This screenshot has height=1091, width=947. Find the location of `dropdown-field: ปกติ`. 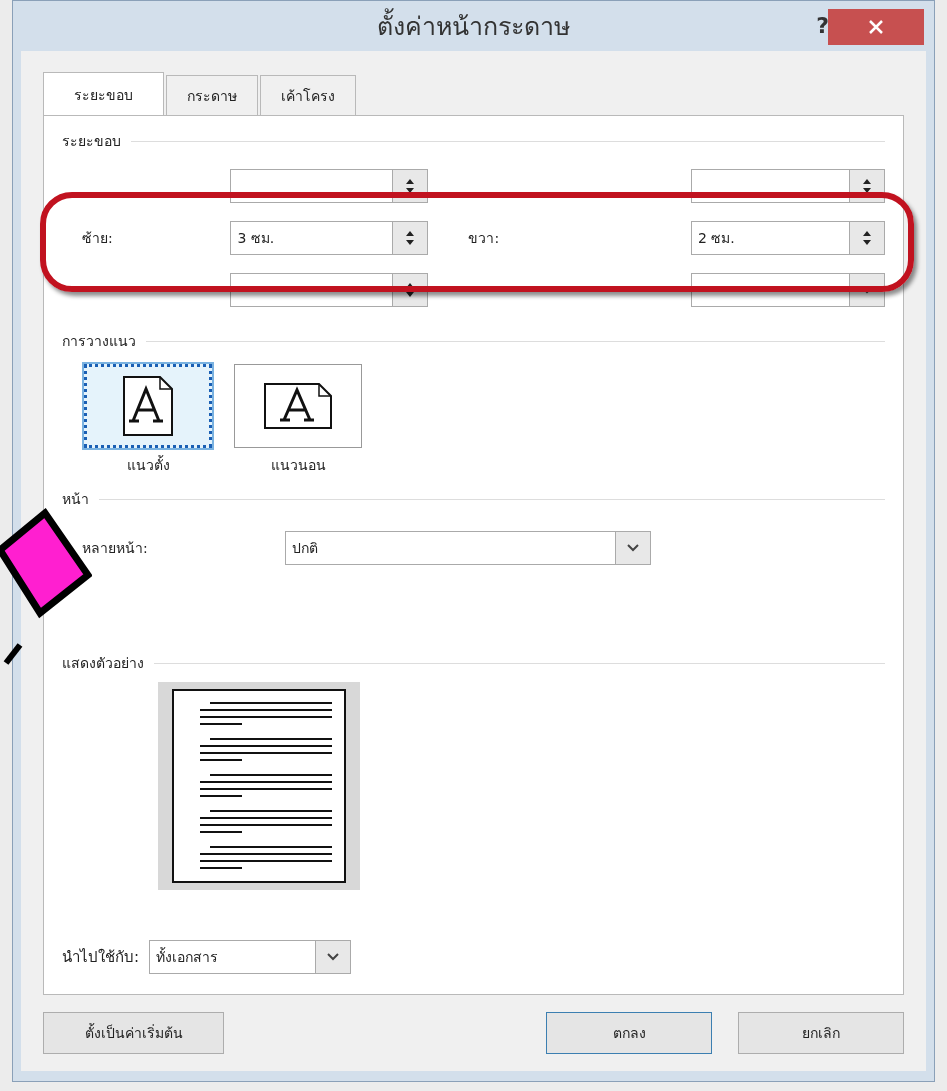

dropdown-field: ปกติ is located at coordinates (468, 548).